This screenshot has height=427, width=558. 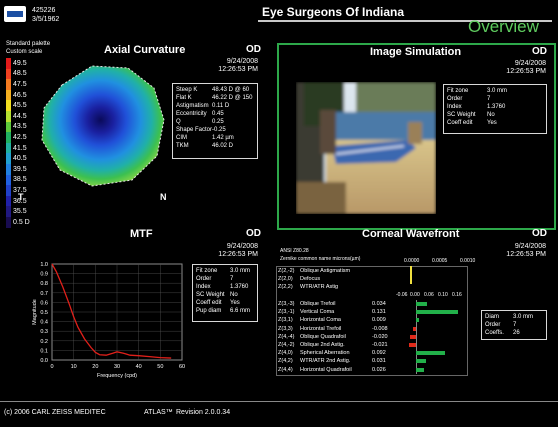 I want to click on x-tick-label: 60, so click(x=182, y=367).